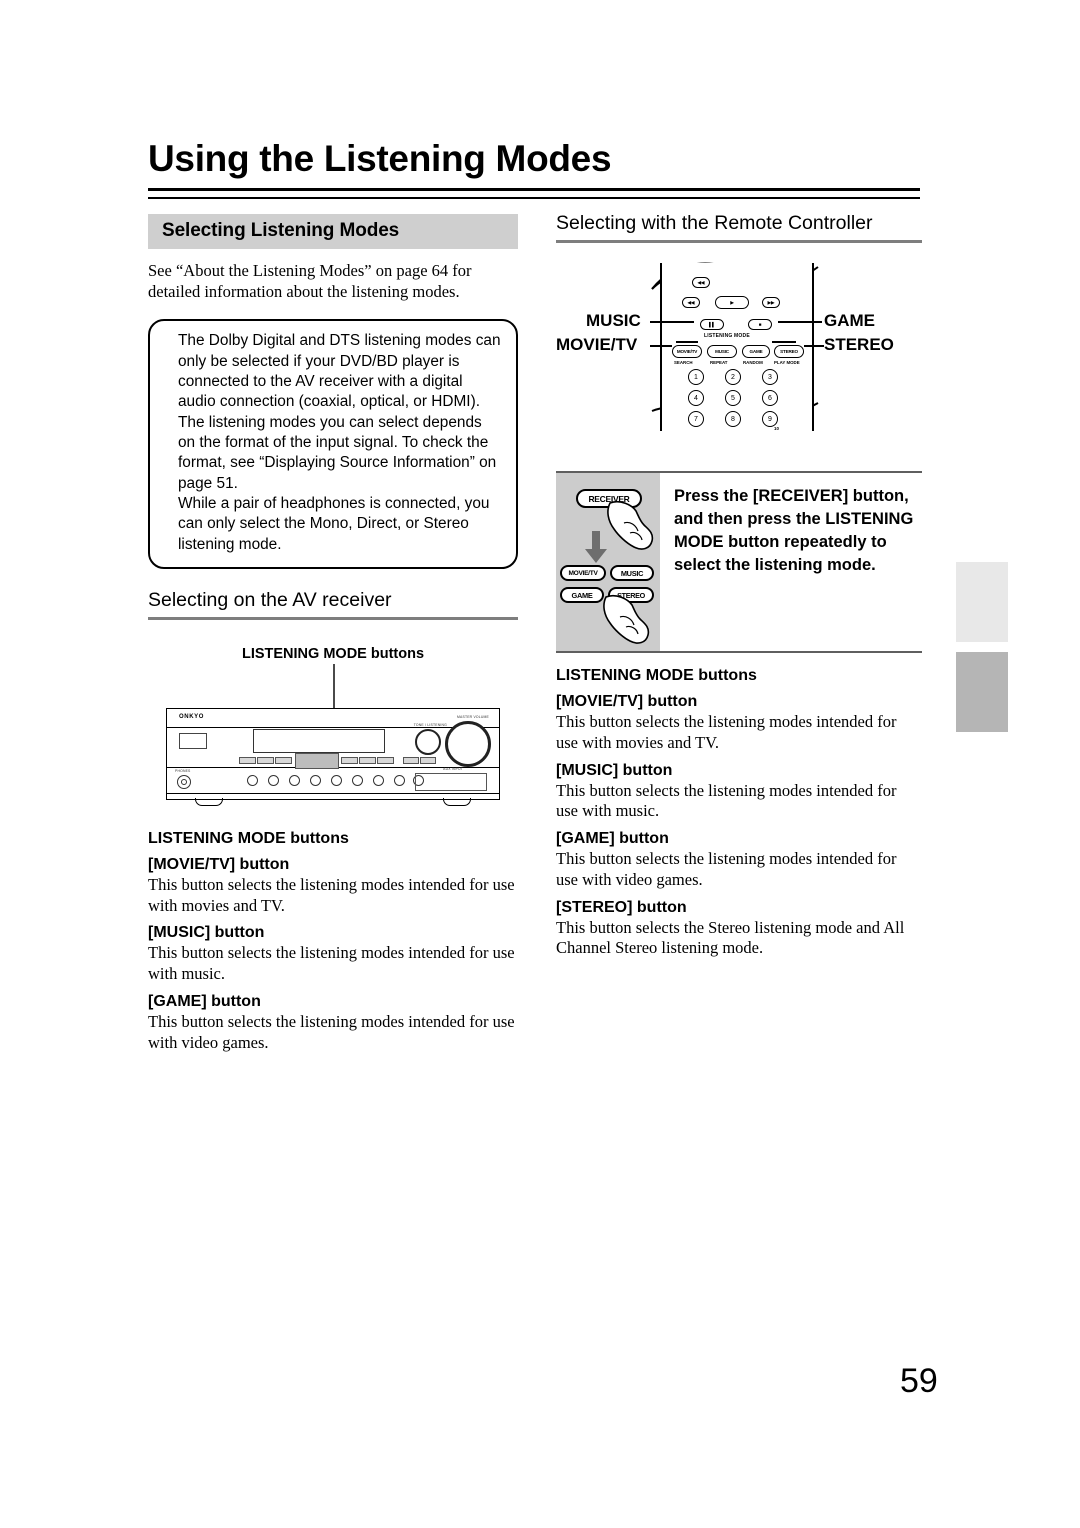 Image resolution: width=1080 pixels, height=1528 pixels. I want to click on remote-sublabel-random: RANDOM, so click(753, 362).